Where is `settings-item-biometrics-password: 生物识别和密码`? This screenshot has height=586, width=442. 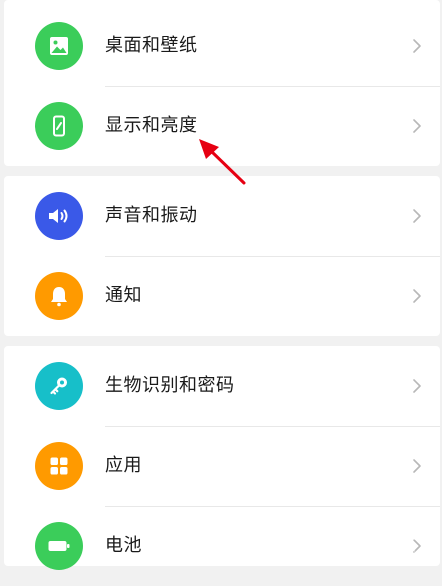 settings-item-biometrics-password: 生物识别和密码 is located at coordinates (222, 386).